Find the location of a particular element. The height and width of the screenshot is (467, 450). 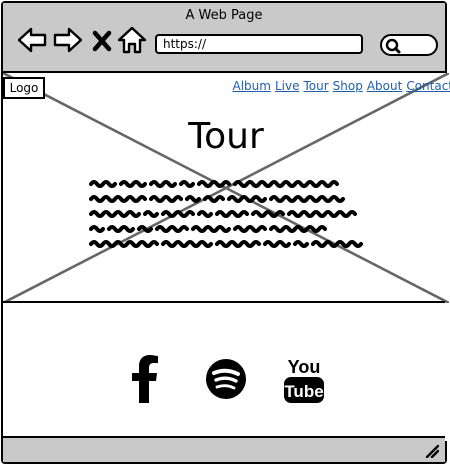

nav-link-shop: Shop is located at coordinates (348, 86).